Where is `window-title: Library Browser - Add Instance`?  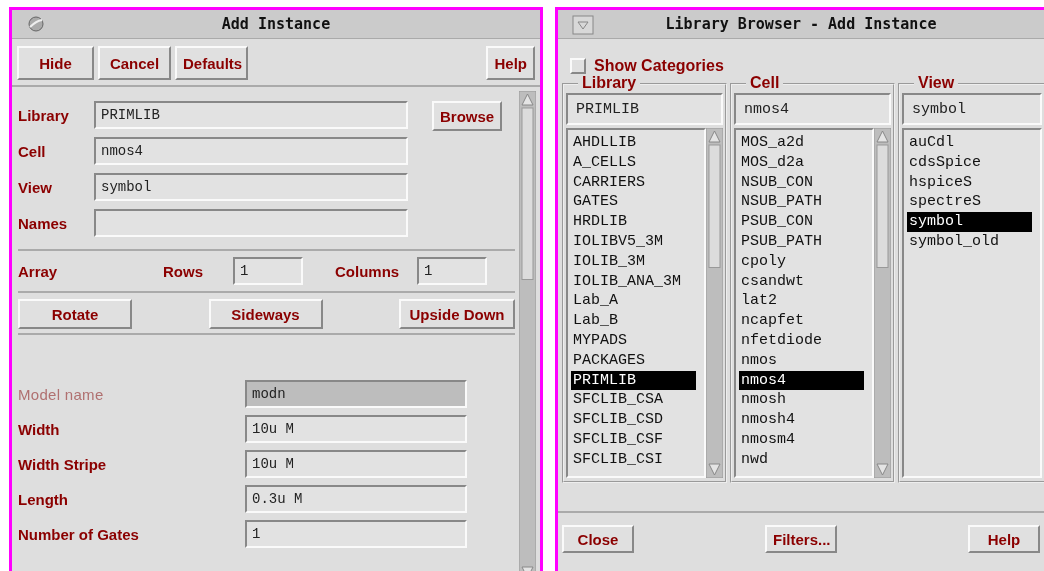
window-title: Library Browser - Add Instance is located at coordinates (801, 24).